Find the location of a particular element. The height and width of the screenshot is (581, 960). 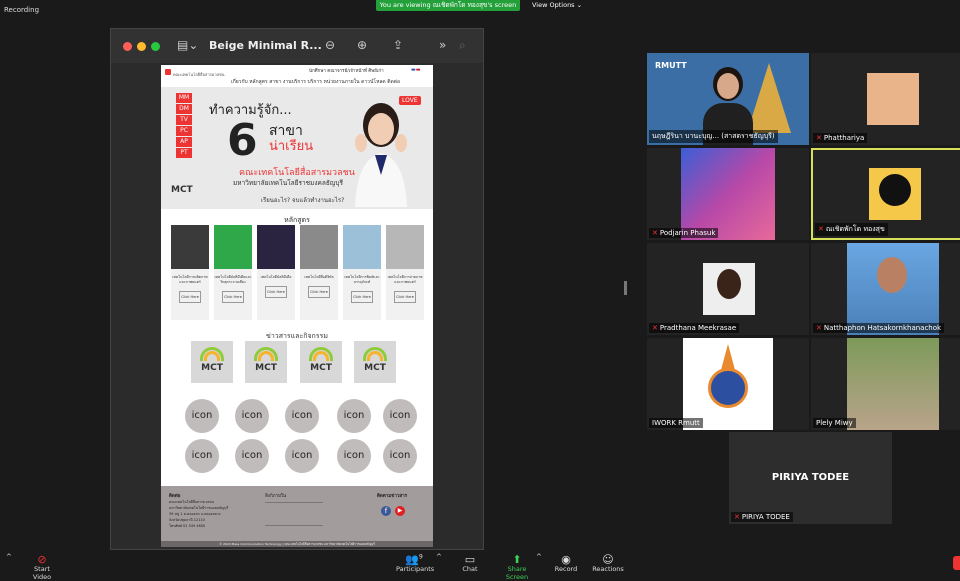

participant-tile: ✕ Podjarin Phasuk is located at coordinates (728, 194).